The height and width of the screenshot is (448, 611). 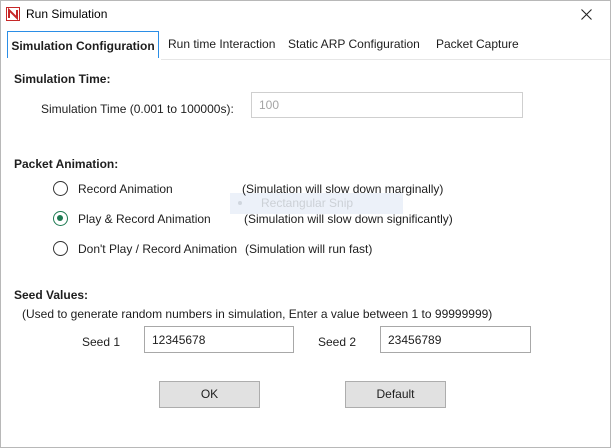 What do you see at coordinates (60, 248) in the screenshot?
I see `dont-play-record-animation-radio` at bounding box center [60, 248].